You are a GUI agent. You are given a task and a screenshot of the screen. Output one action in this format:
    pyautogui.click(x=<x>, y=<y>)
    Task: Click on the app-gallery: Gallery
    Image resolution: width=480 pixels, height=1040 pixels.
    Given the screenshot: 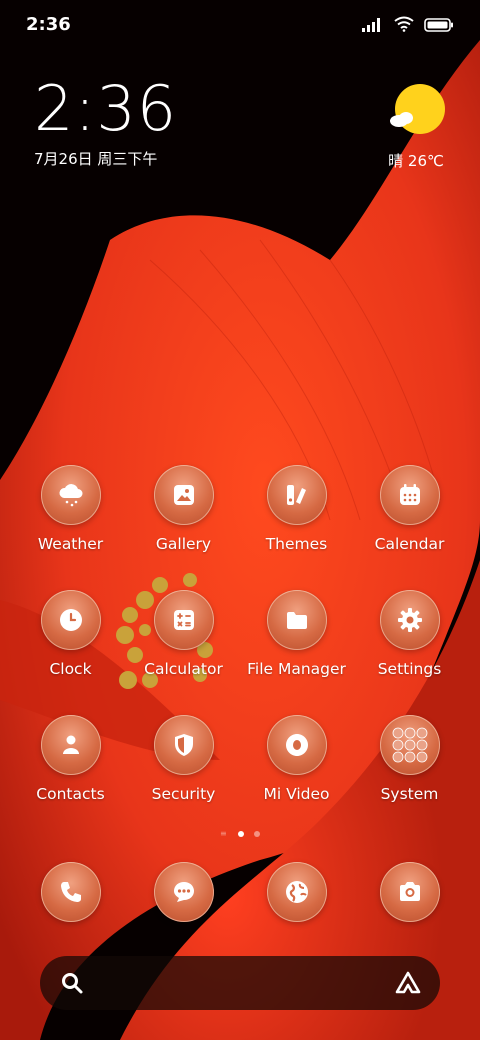 What is the action you would take?
    pyautogui.click(x=183, y=509)
    